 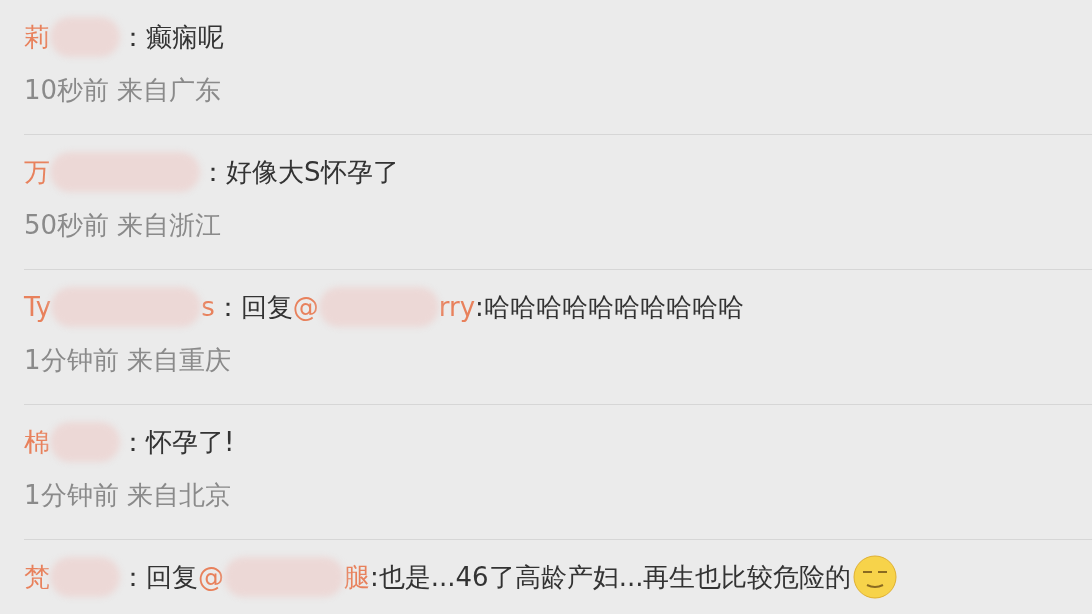 I want to click on smiley-icon, so click(x=875, y=577).